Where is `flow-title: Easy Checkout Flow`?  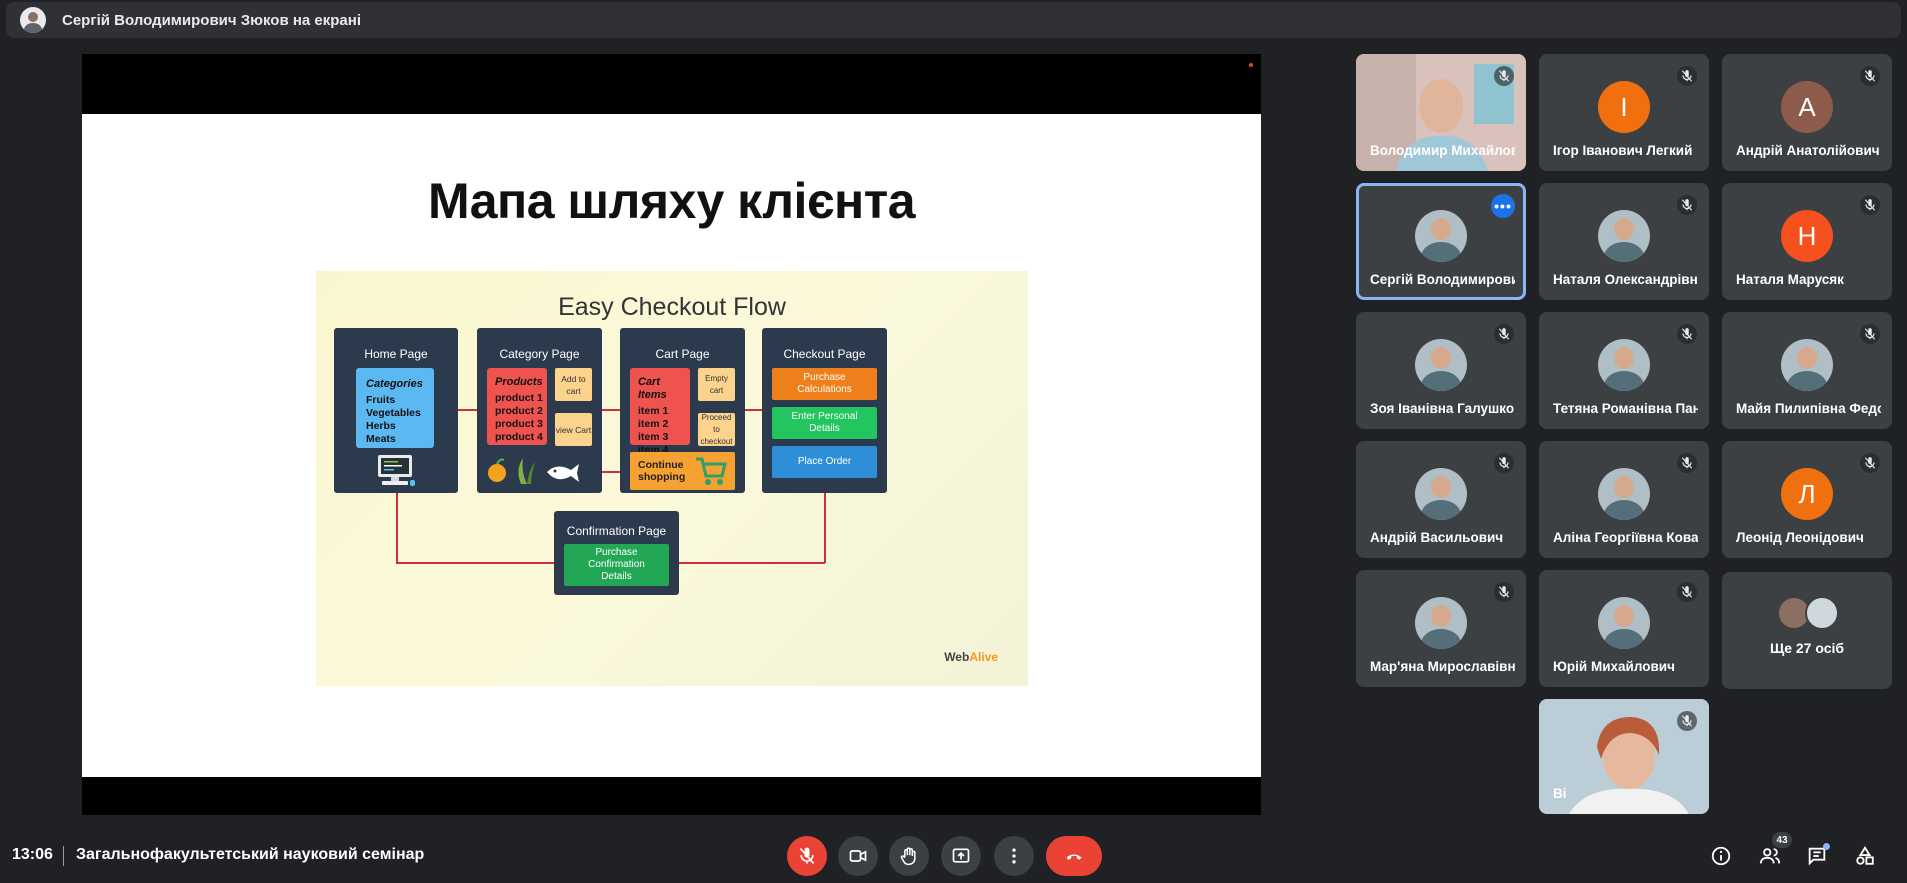 flow-title: Easy Checkout Flow is located at coordinates (672, 307).